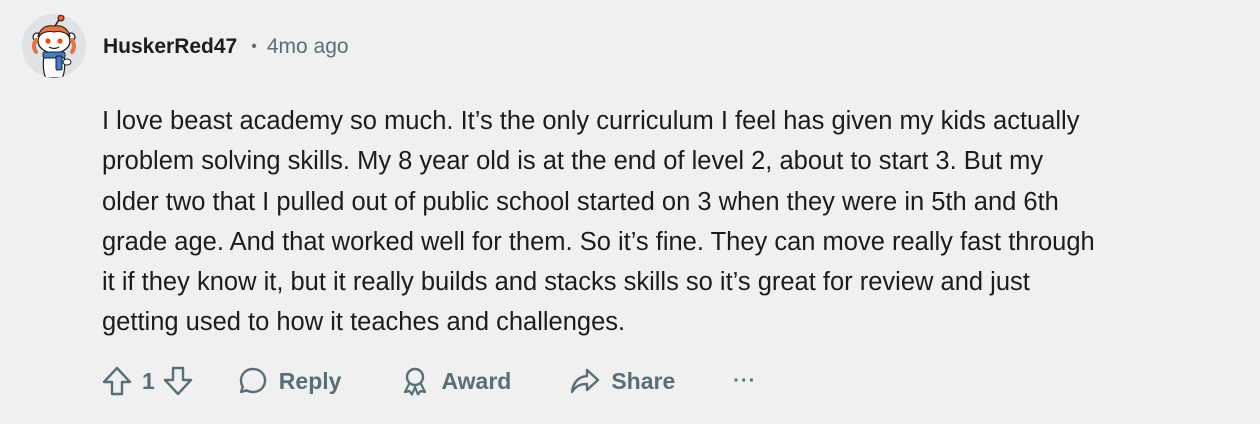 This screenshot has width=1260, height=424. I want to click on reply-button: Reply, so click(289, 381).